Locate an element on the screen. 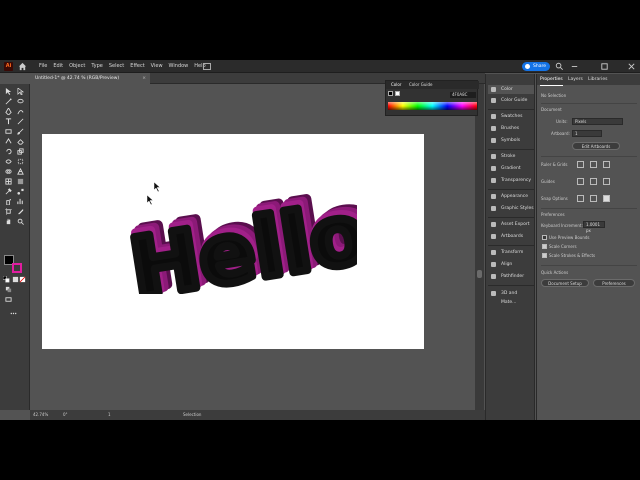  blend-tool-icon is located at coordinates (20, 191).